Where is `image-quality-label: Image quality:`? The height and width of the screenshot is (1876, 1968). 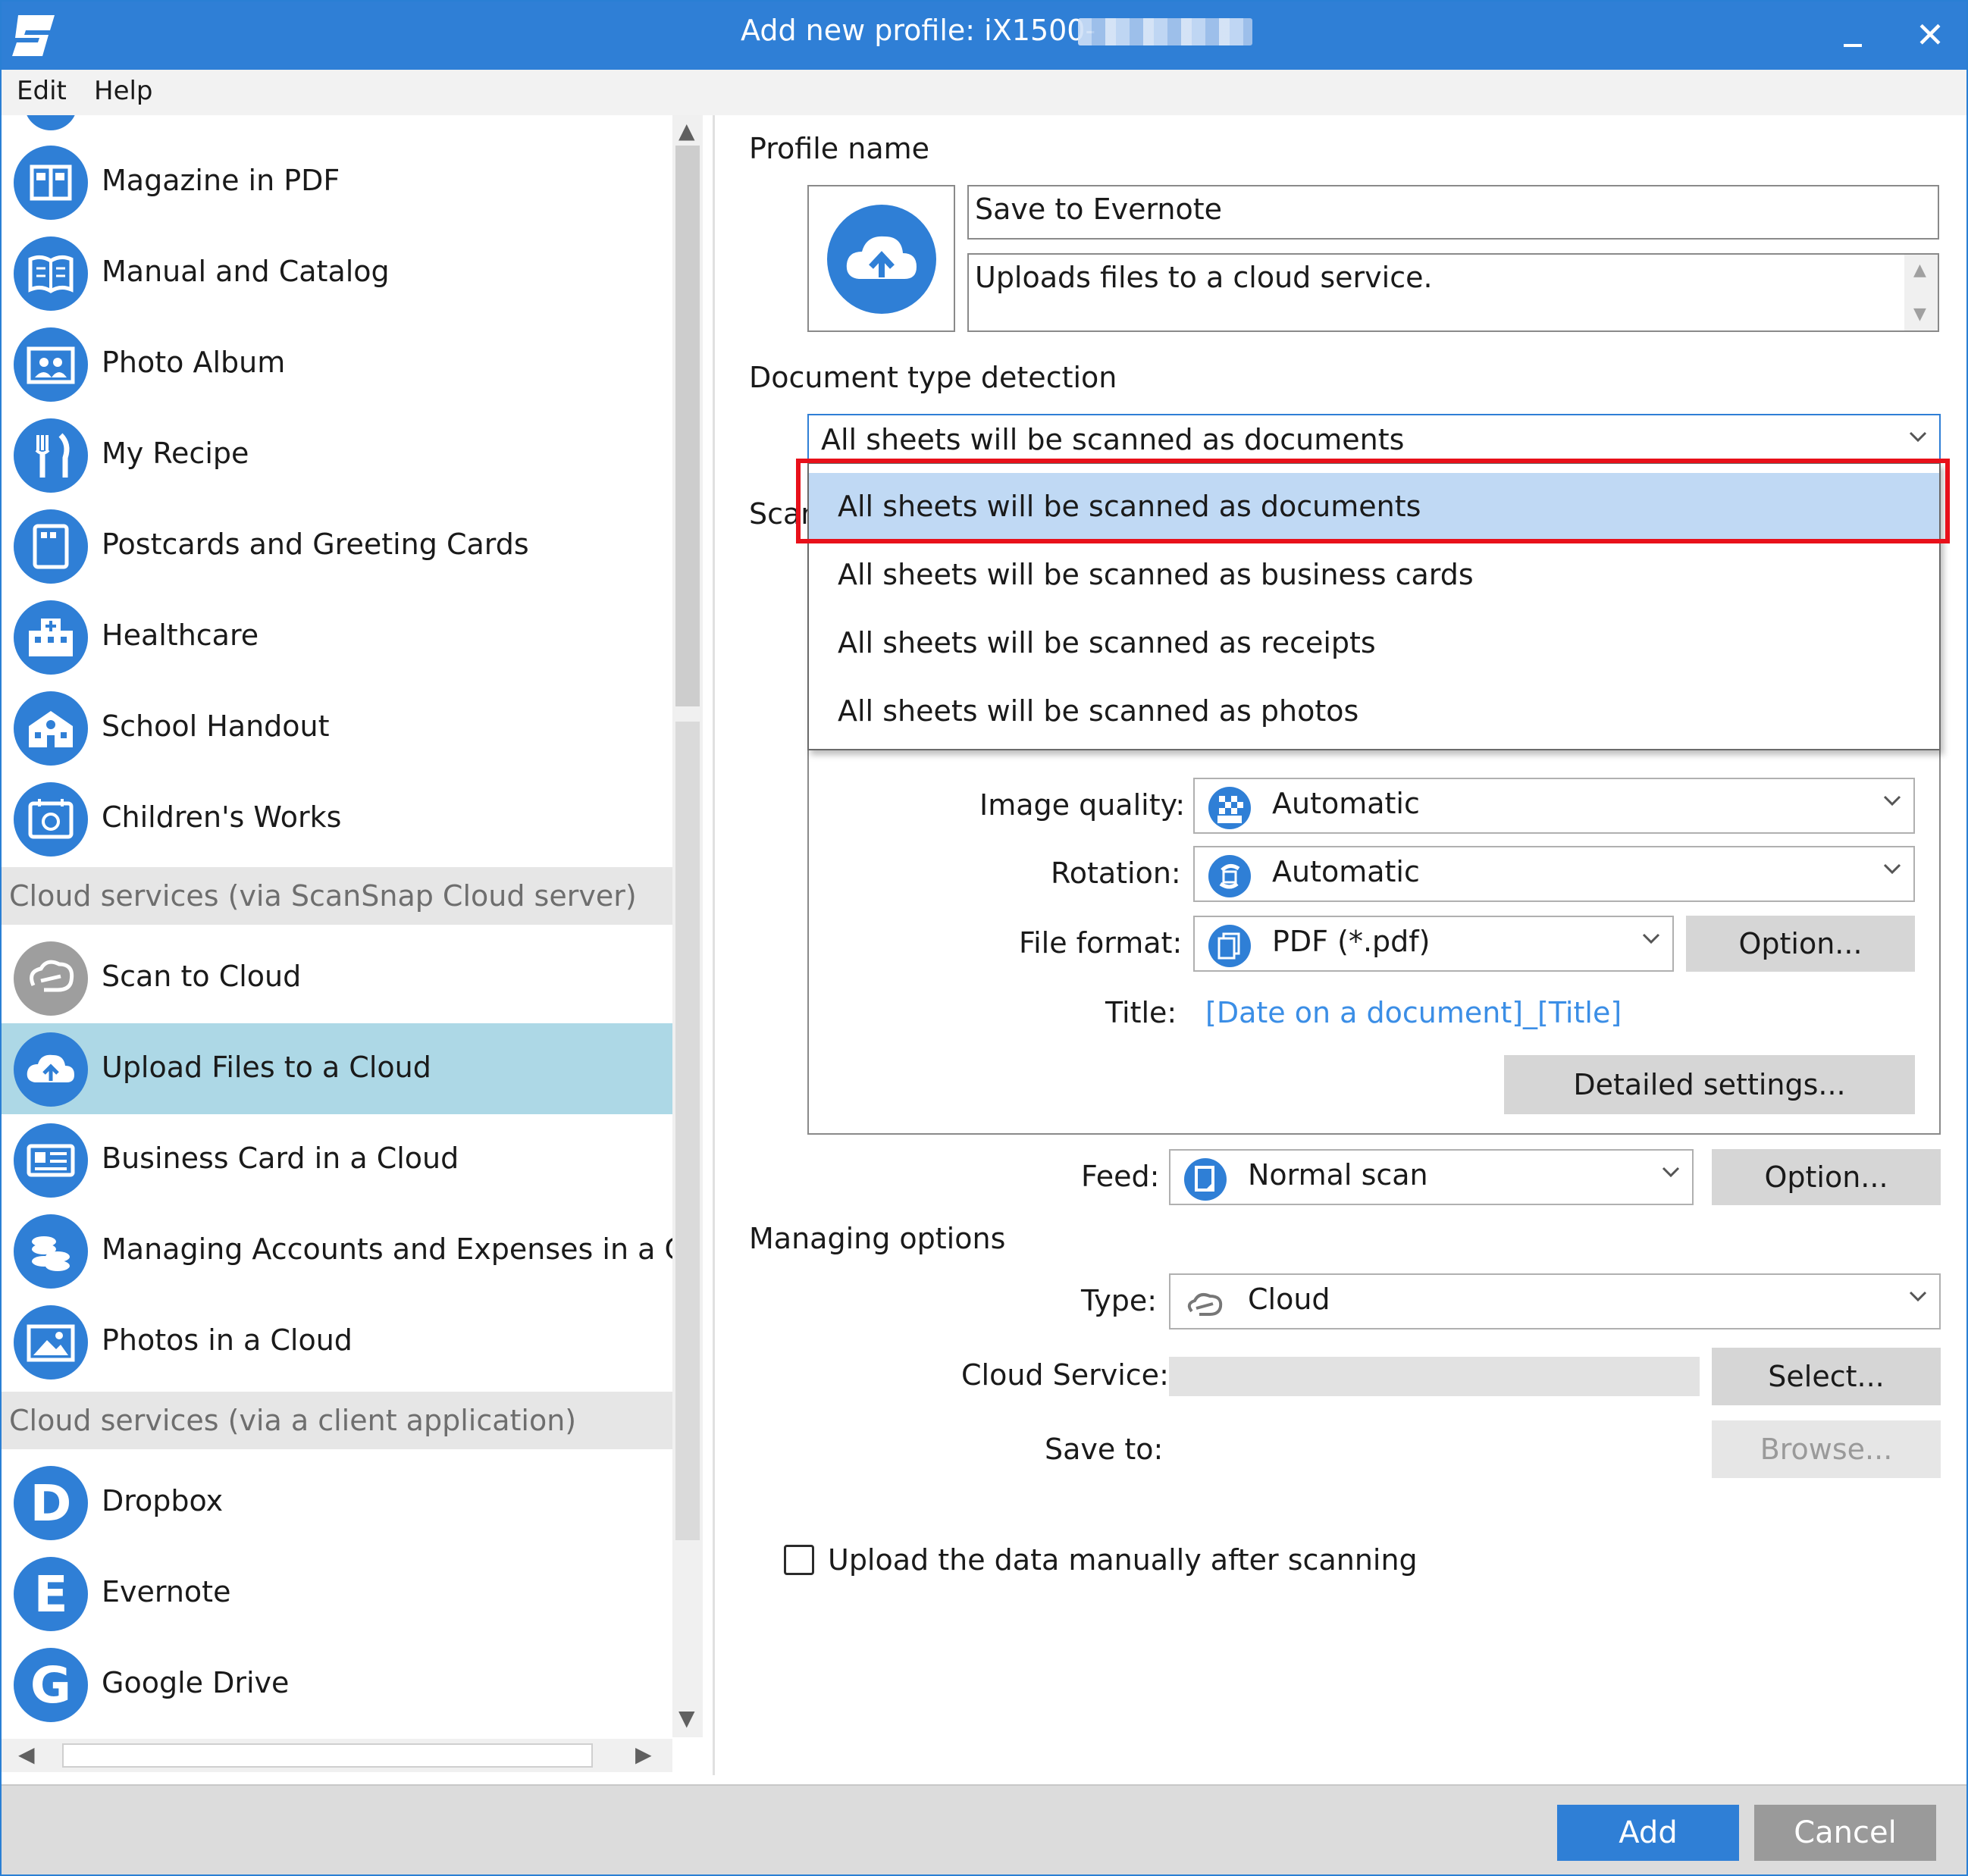
image-quality-label: Image quality: is located at coordinates (1082, 805).